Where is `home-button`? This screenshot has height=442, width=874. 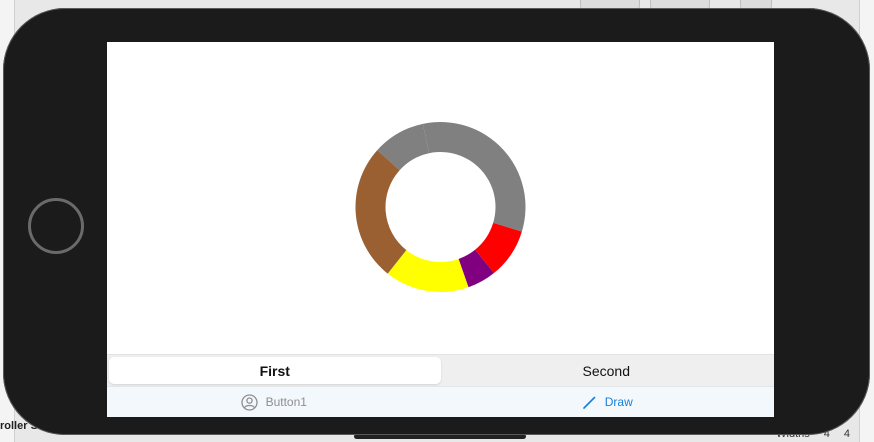 home-button is located at coordinates (56, 226).